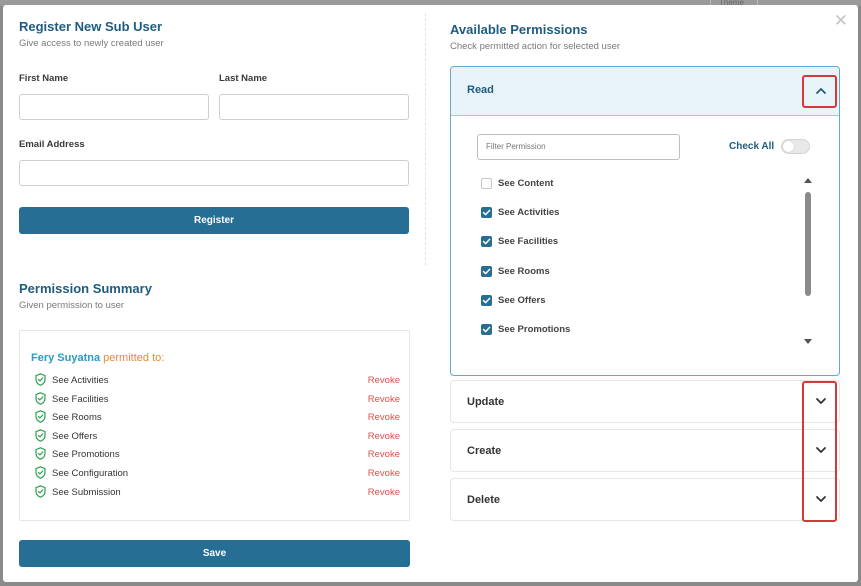  Describe the element at coordinates (214, 220) in the screenshot. I see `register-button: Register` at that location.